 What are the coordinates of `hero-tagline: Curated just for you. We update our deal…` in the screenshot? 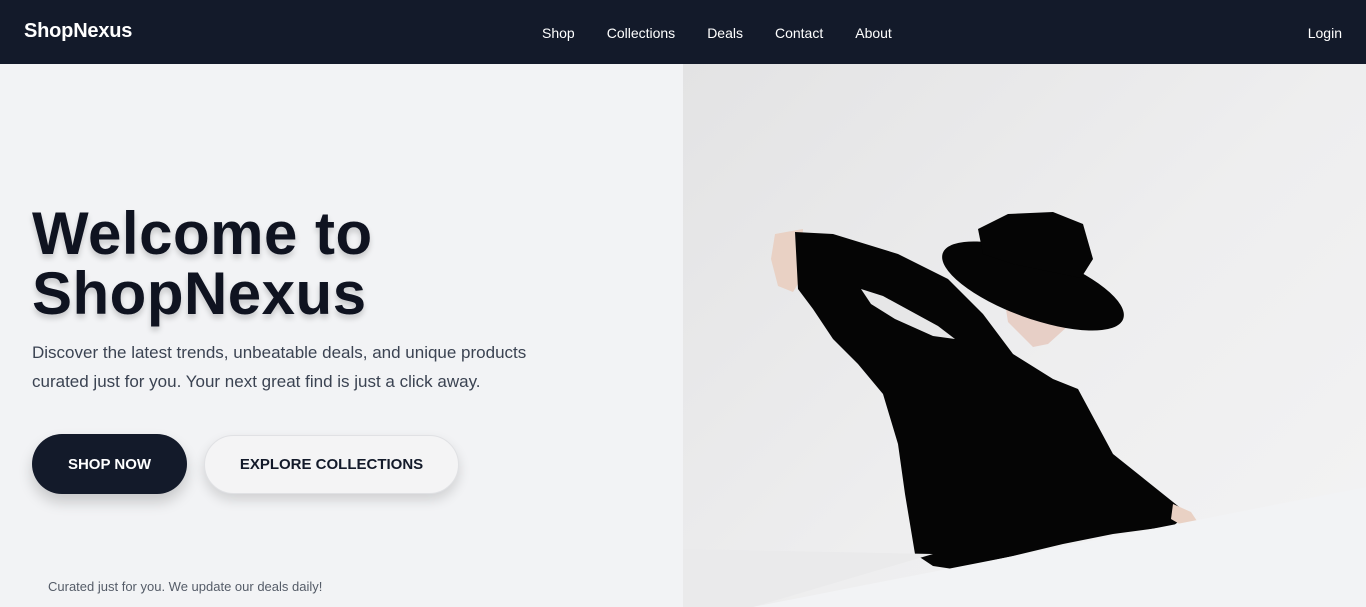 It's located at (185, 586).